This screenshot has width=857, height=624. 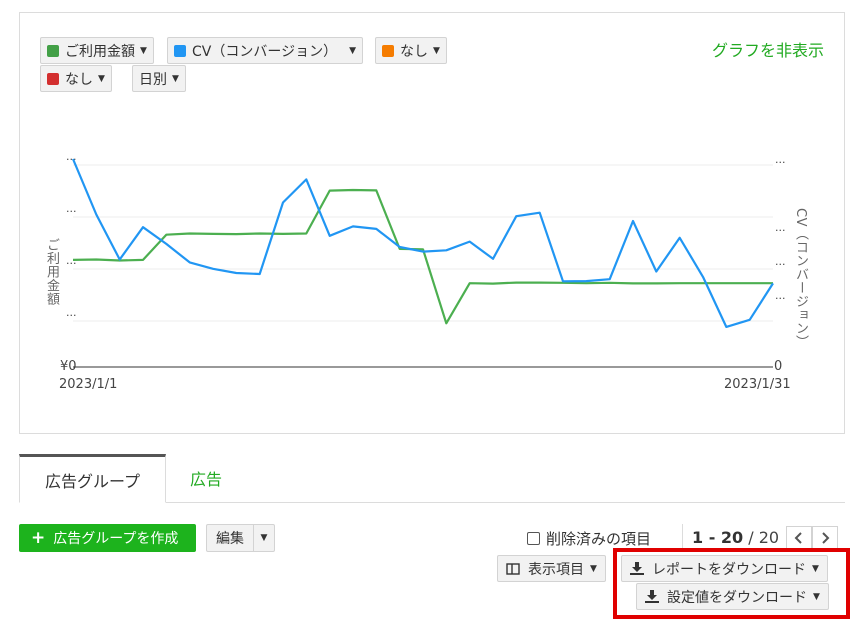 What do you see at coordinates (116, 539) in the screenshot?
I see `create-ad-group-label: 広告グループを作成` at bounding box center [116, 539].